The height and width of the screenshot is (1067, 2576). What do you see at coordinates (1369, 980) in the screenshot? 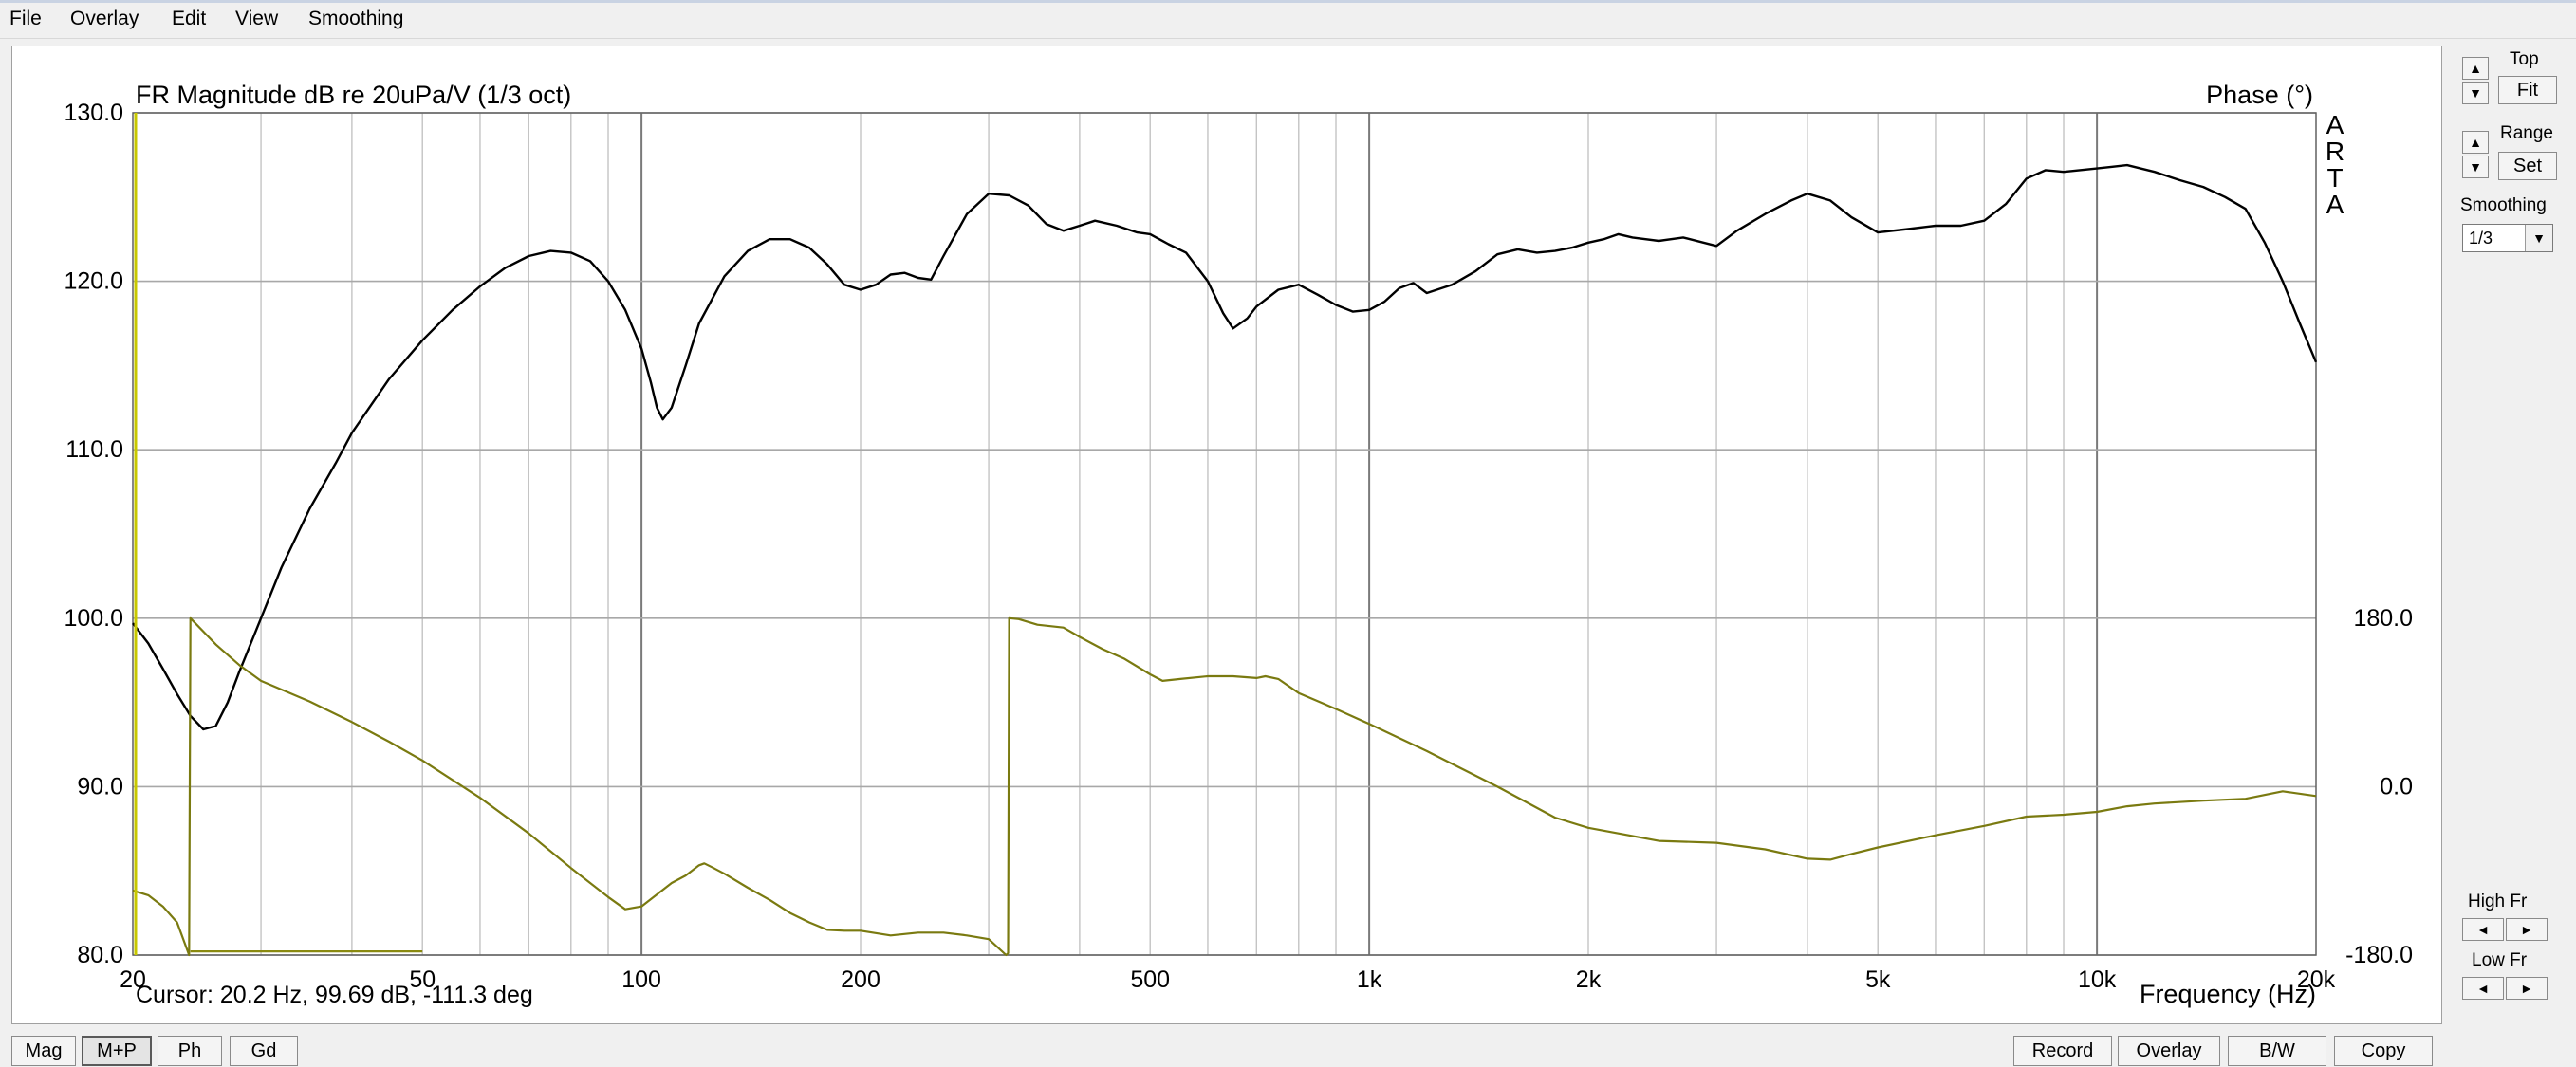
I see `x-tick-label: 1k` at bounding box center [1369, 980].